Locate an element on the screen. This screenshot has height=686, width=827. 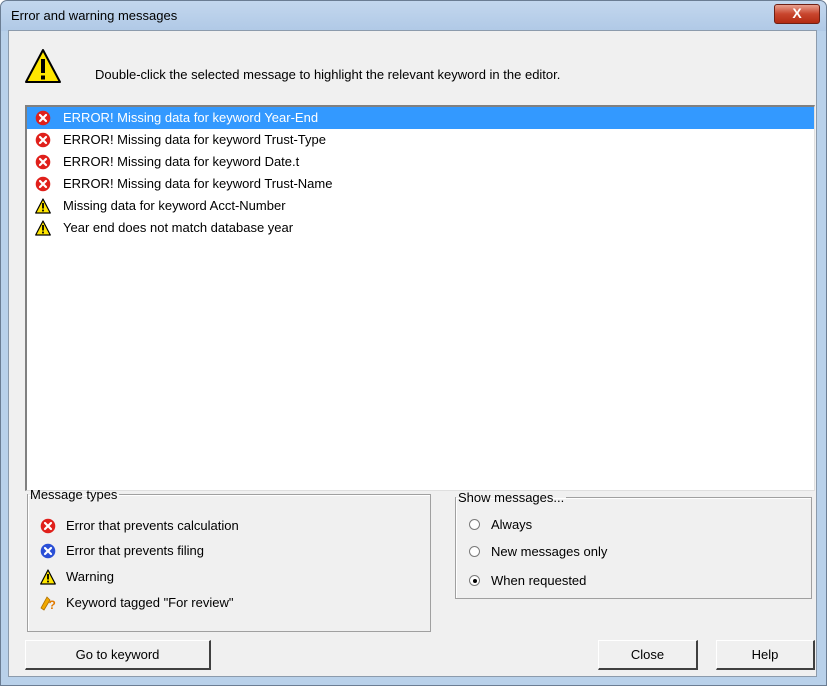
list-item: ERROR! Missing data for keyword Date.t is located at coordinates (420, 162).